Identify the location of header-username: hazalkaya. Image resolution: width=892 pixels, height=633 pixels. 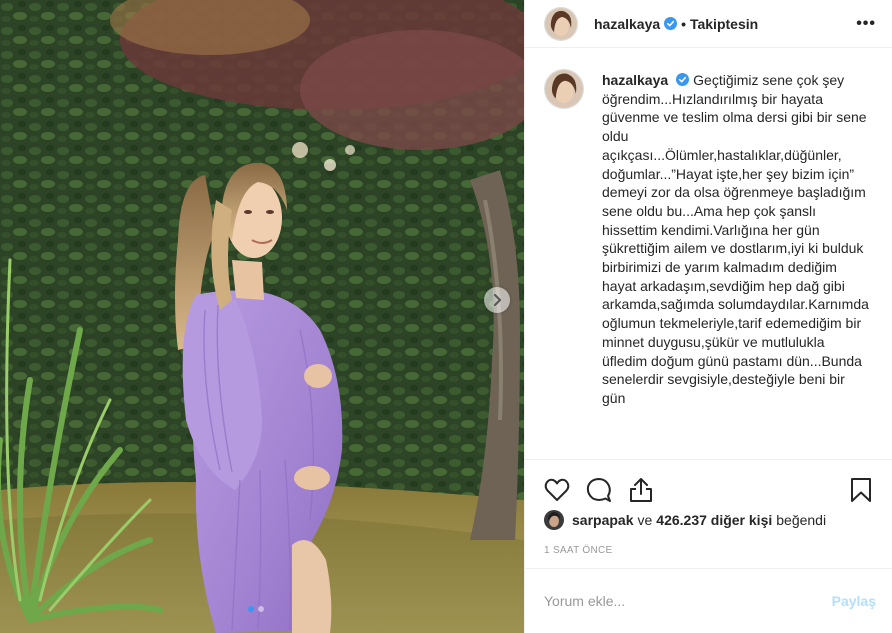
(627, 24).